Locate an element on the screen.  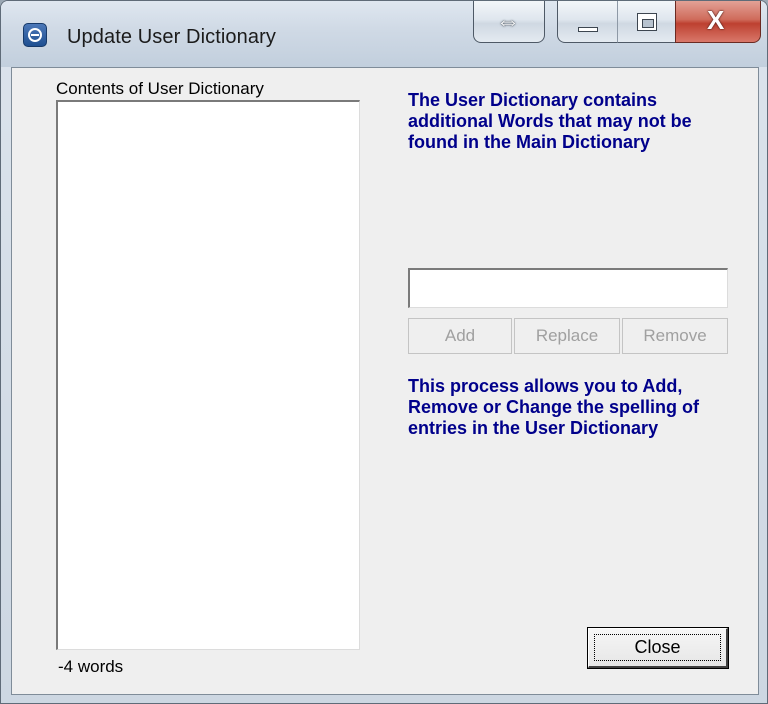
maximize-button is located at coordinates (646, 22).